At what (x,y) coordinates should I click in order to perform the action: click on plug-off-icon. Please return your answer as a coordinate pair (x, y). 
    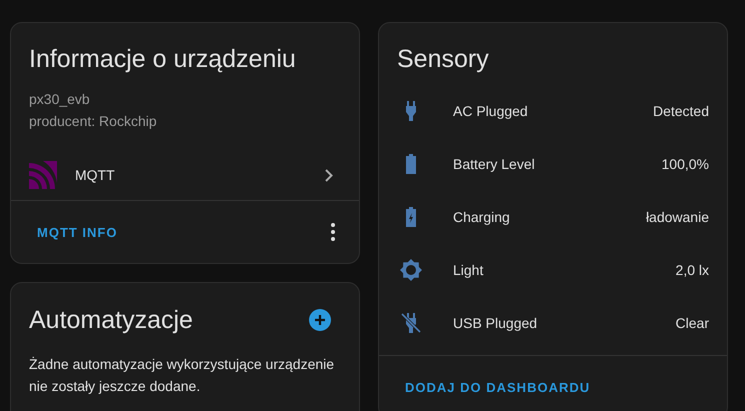
    Looking at the image, I should click on (411, 322).